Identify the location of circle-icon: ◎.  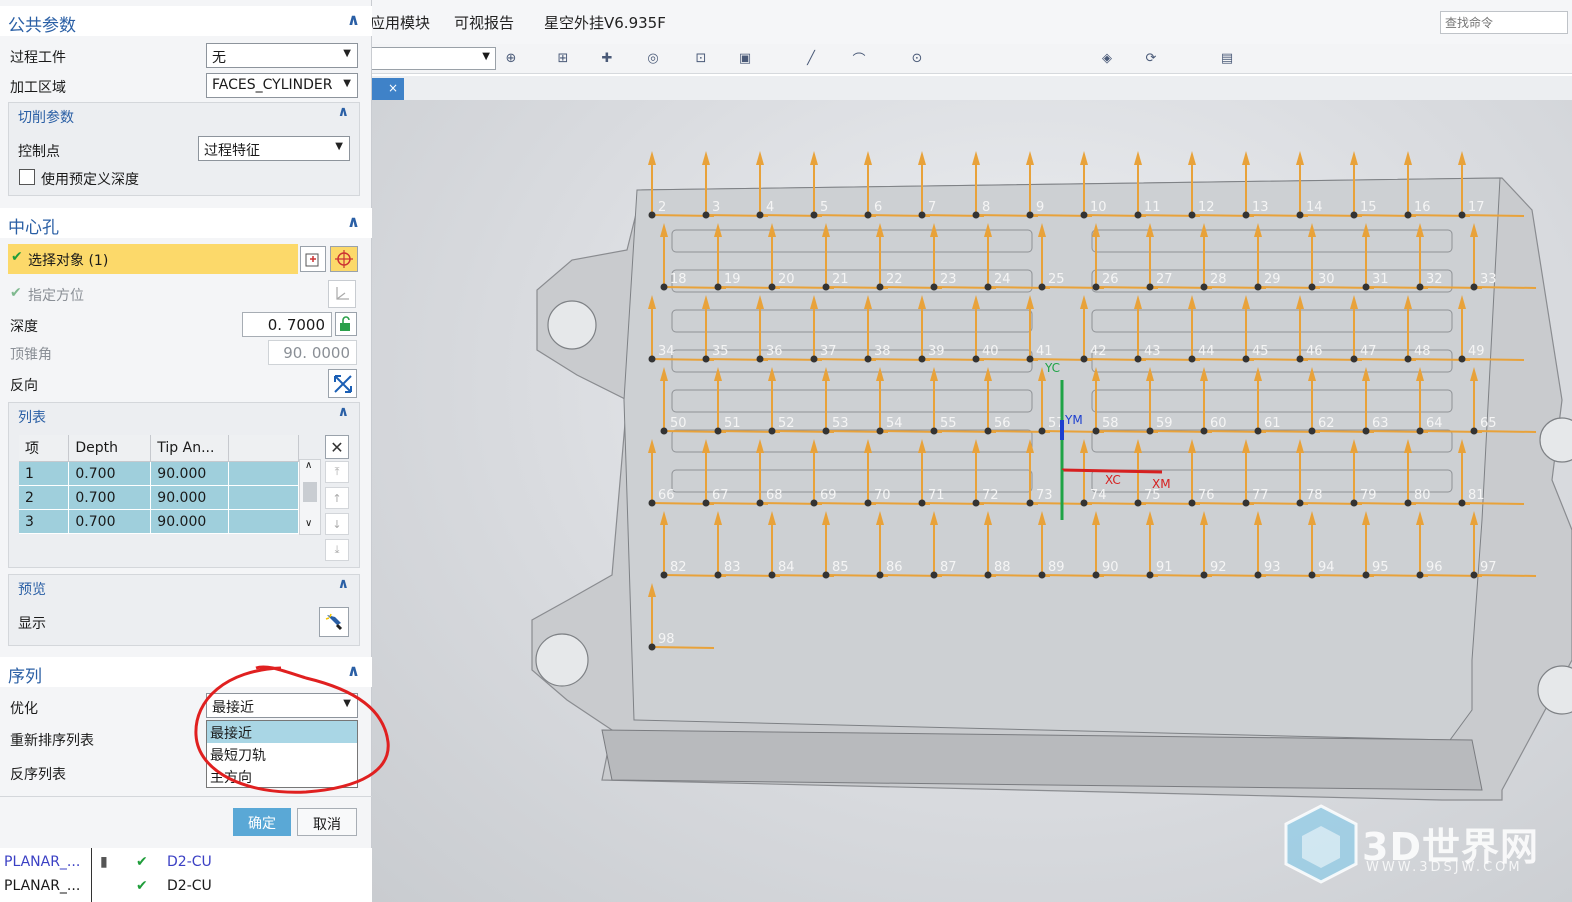
(653, 58).